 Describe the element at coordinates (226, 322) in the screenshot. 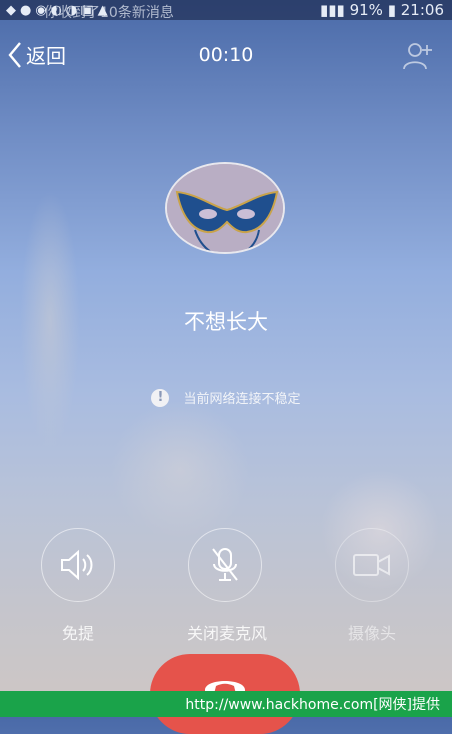

I see `contact-name: 不想长大` at that location.